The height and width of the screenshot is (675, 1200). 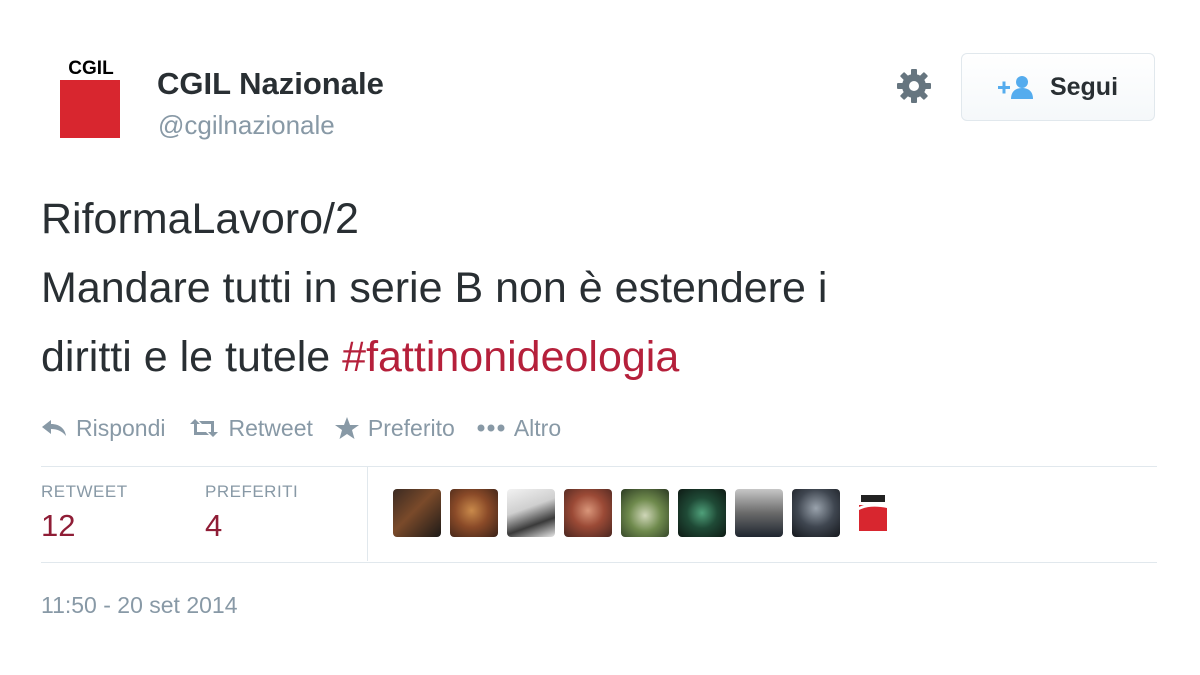 What do you see at coordinates (203, 428) in the screenshot?
I see `retweet-icon` at bounding box center [203, 428].